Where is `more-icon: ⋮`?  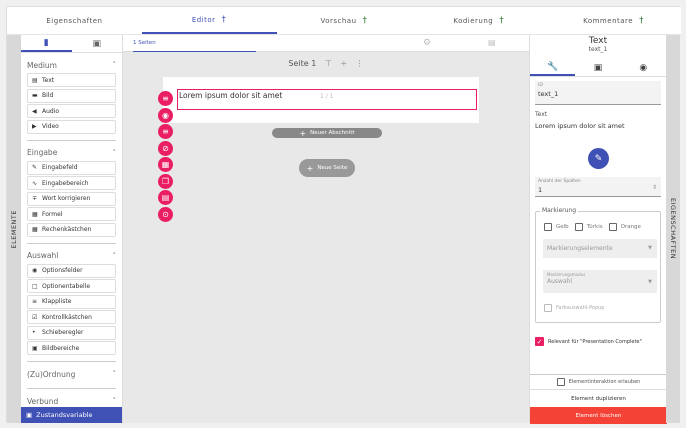
more-icon: ⋮ is located at coordinates (360, 63).